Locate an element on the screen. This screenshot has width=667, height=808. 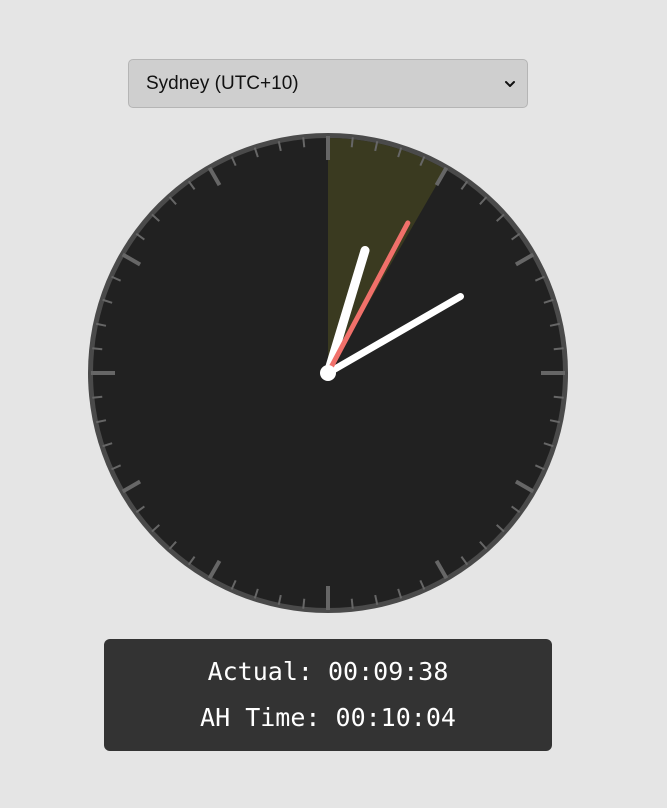
ah-time-line: AH Time: 00:10:04 is located at coordinates (328, 718).